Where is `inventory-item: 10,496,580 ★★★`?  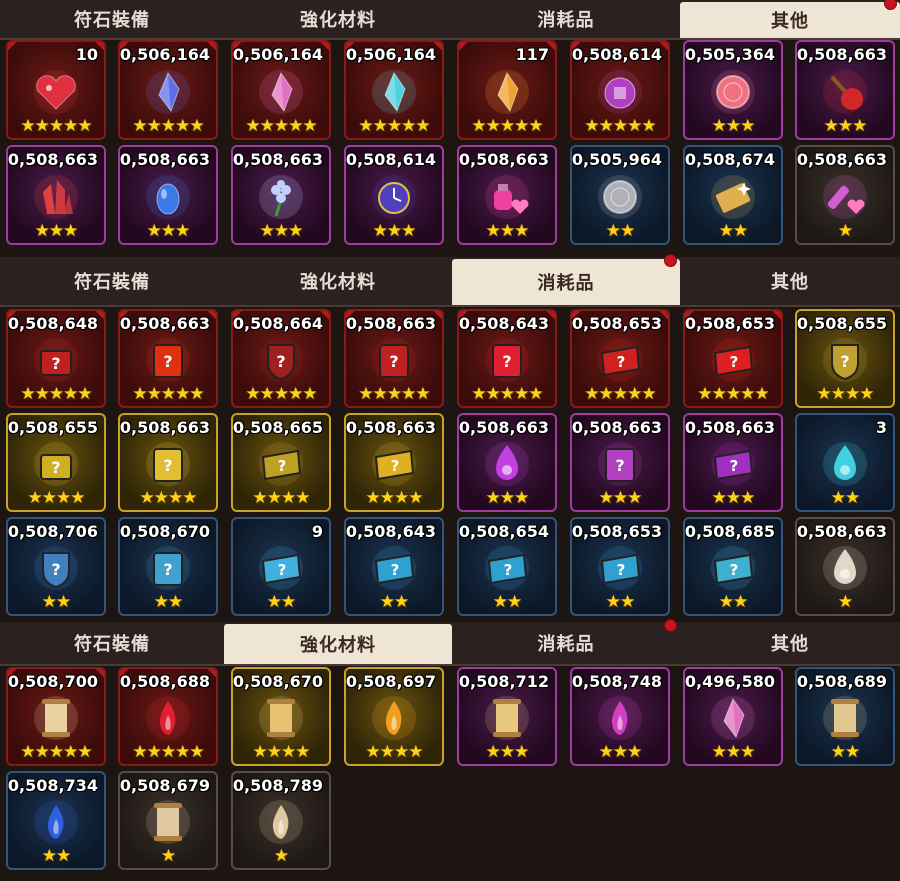 inventory-item: 10,496,580 ★★★ is located at coordinates (733, 716).